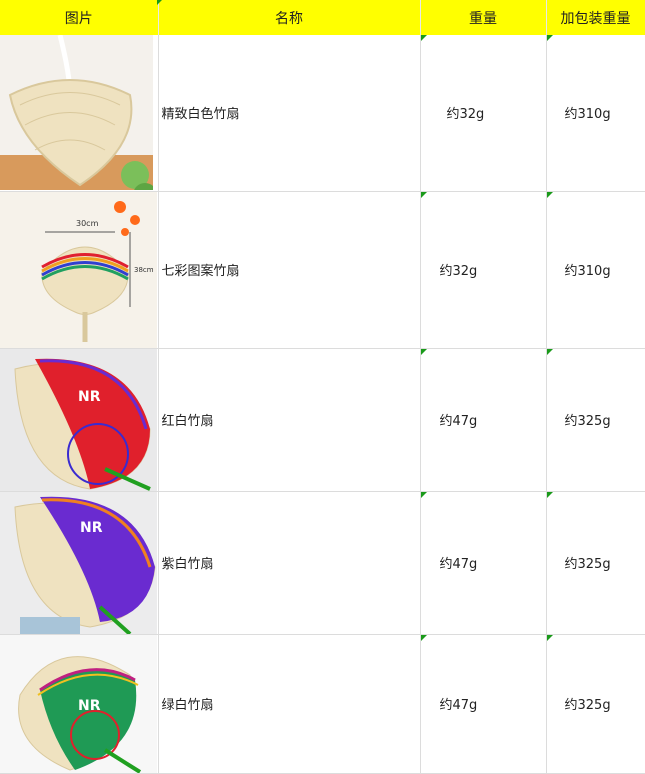 The height and width of the screenshot is (774, 645). I want to click on green-white-bamboo-fan-icon: NR, so click(78, 703).